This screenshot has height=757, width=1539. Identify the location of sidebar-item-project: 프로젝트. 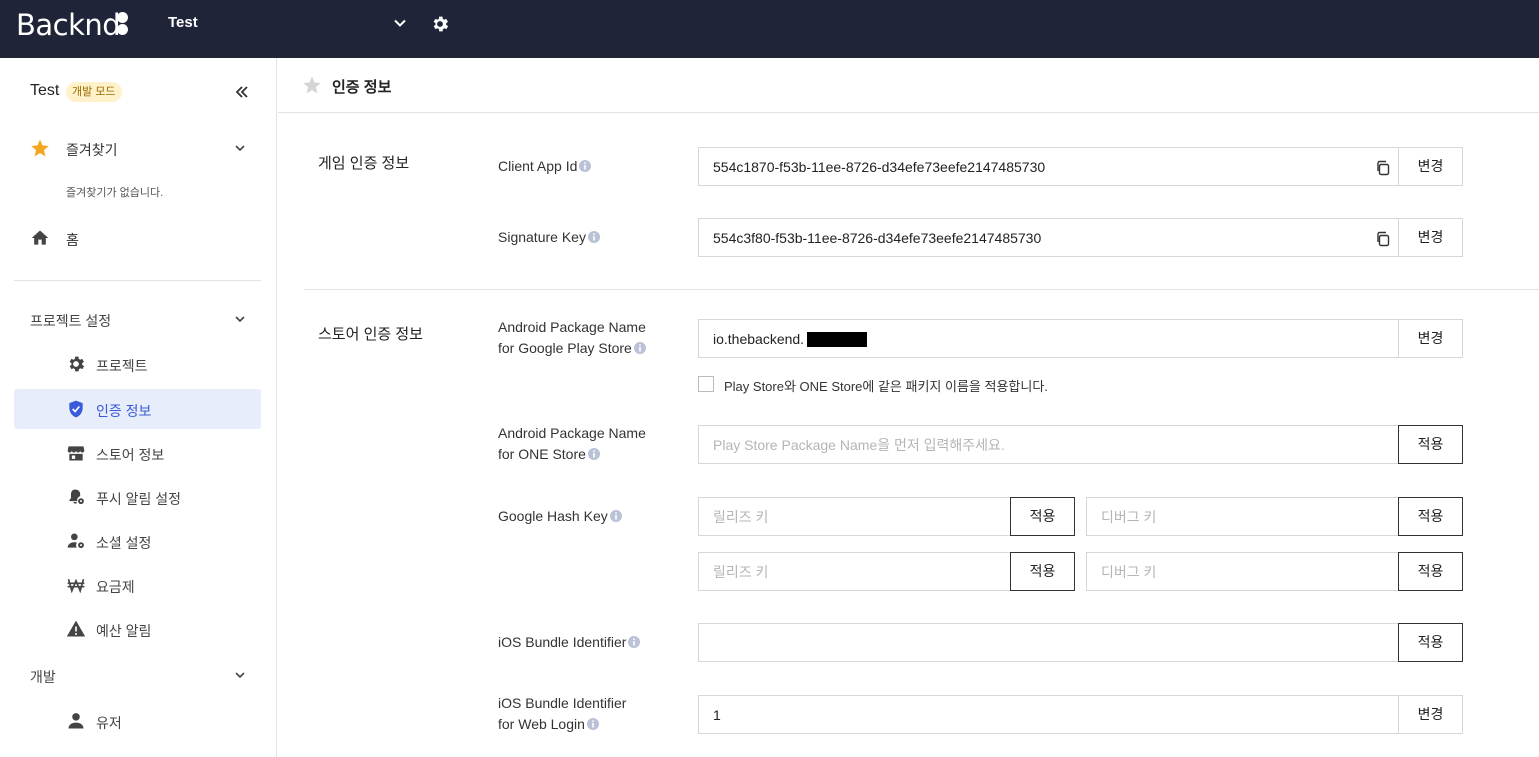
(156, 364).